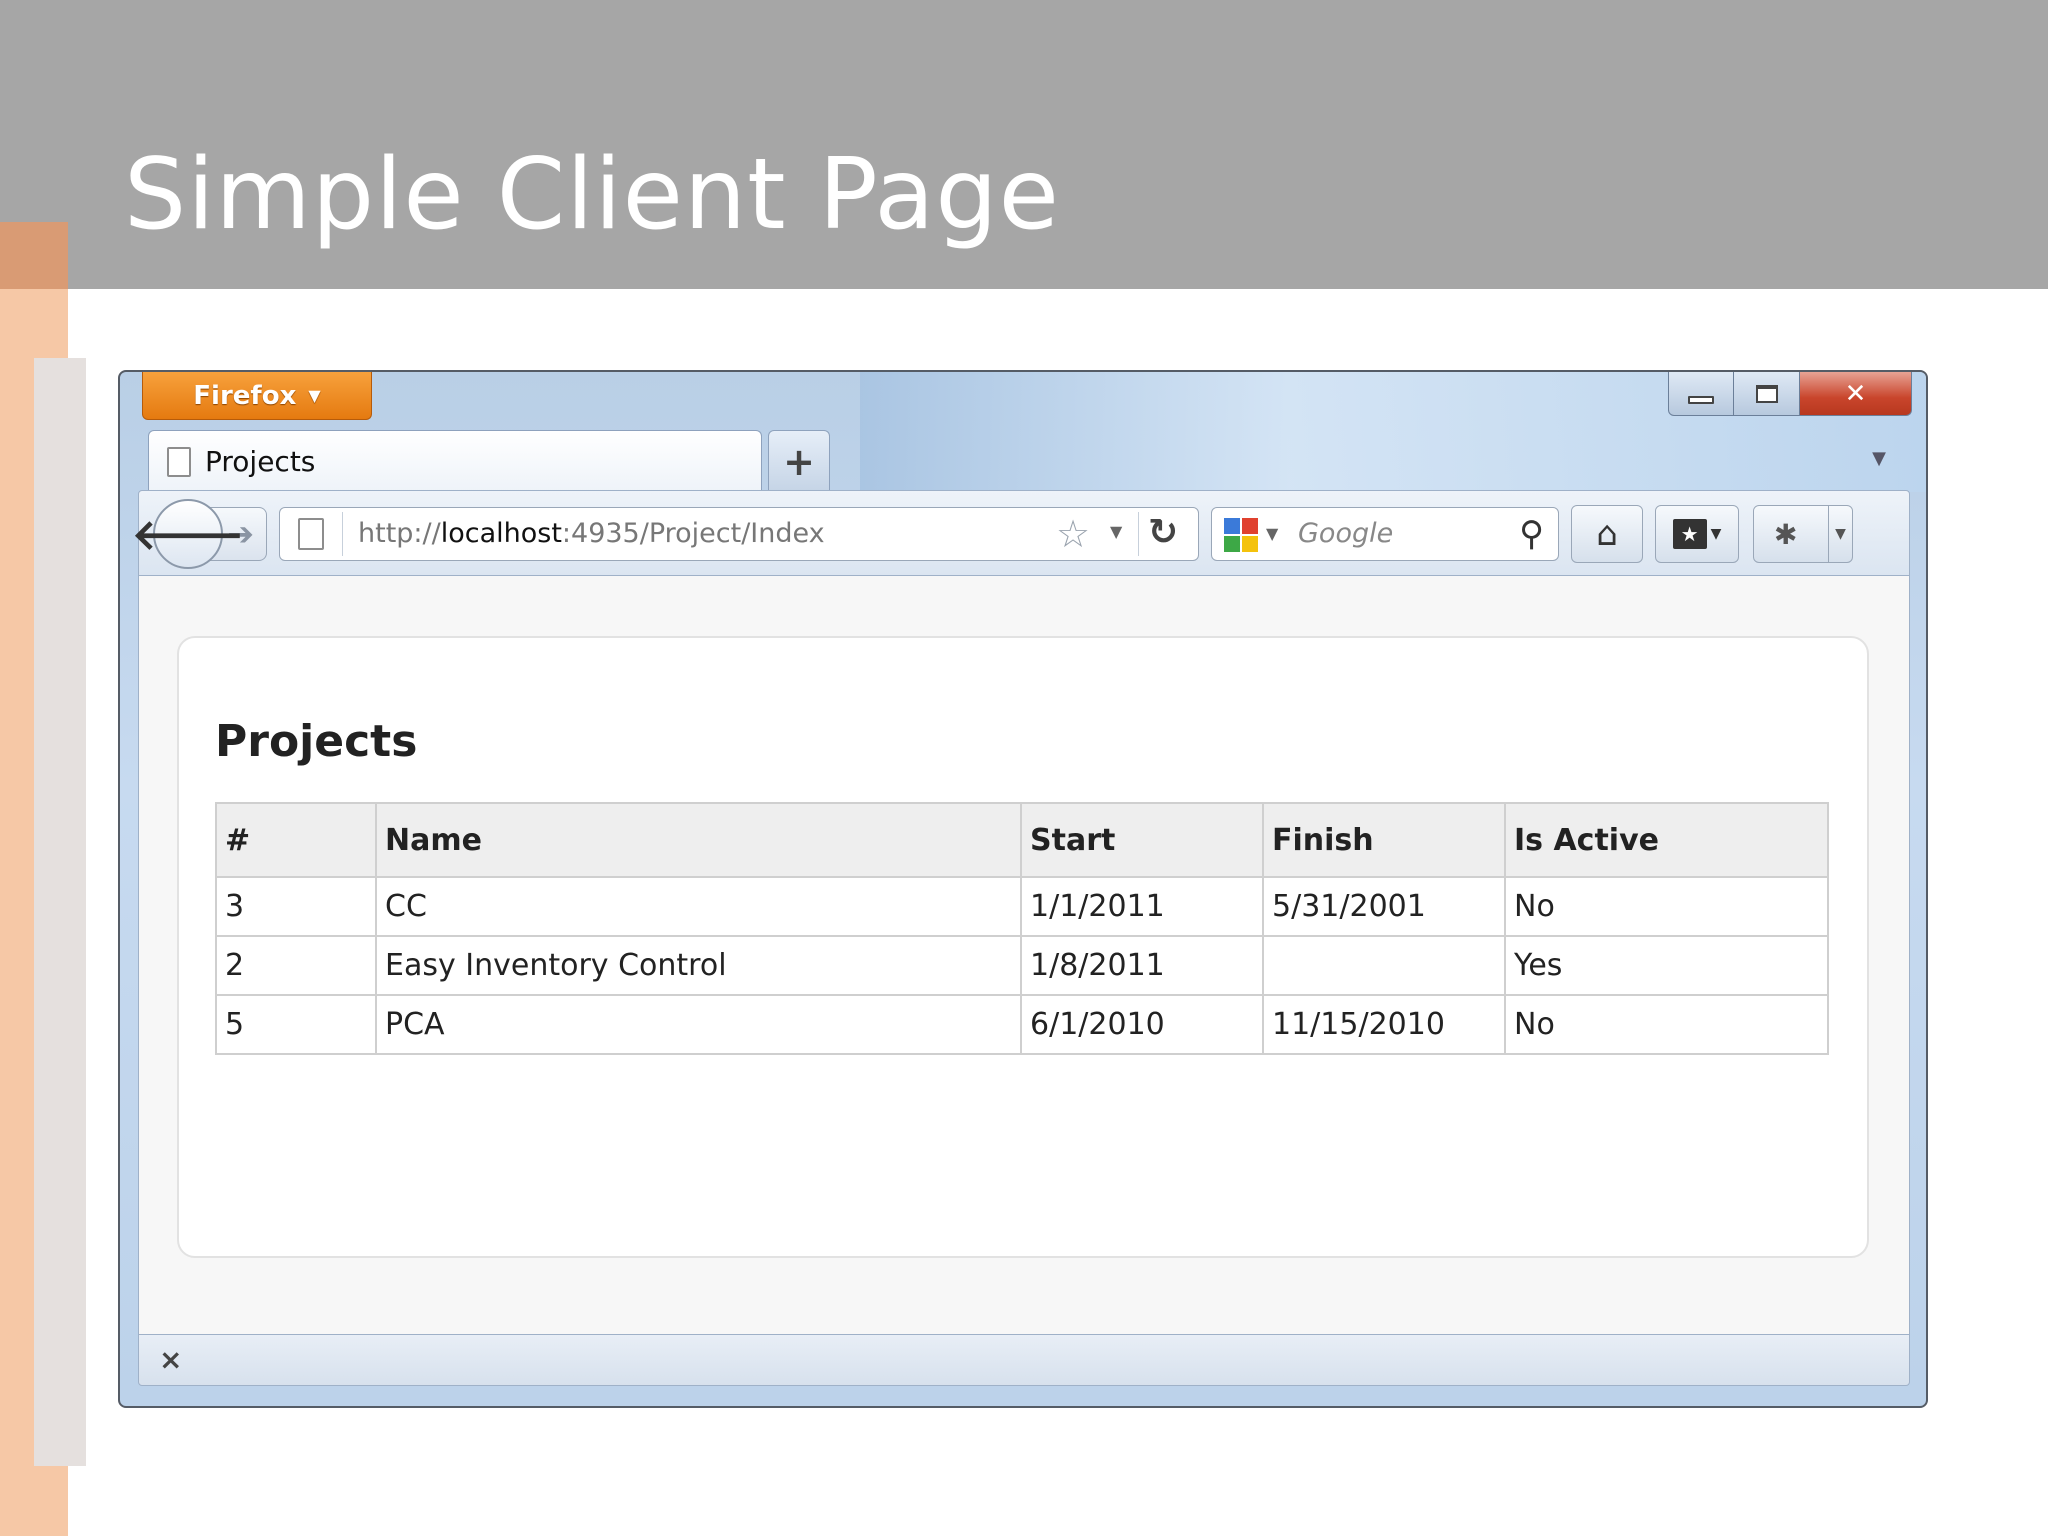 The width and height of the screenshot is (2048, 1536). What do you see at coordinates (296, 1024) in the screenshot?
I see `cell-number: 5` at bounding box center [296, 1024].